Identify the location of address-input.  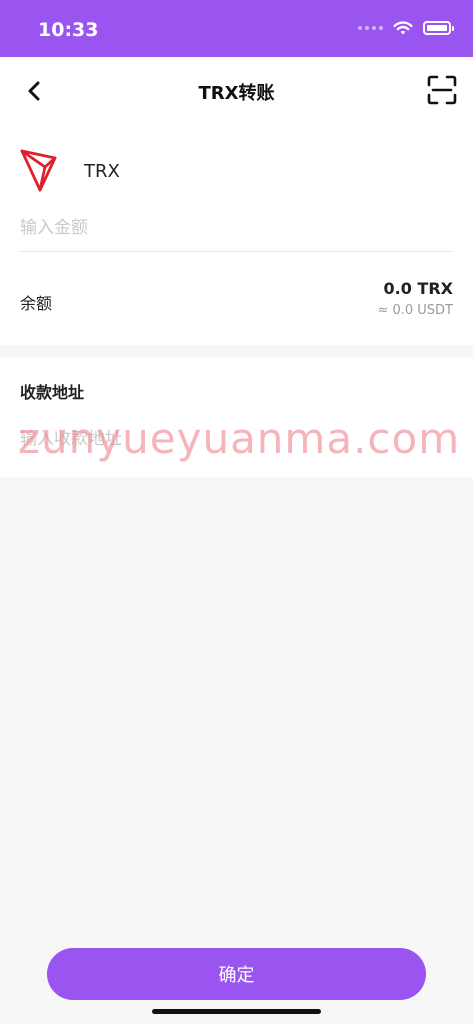
(236, 439).